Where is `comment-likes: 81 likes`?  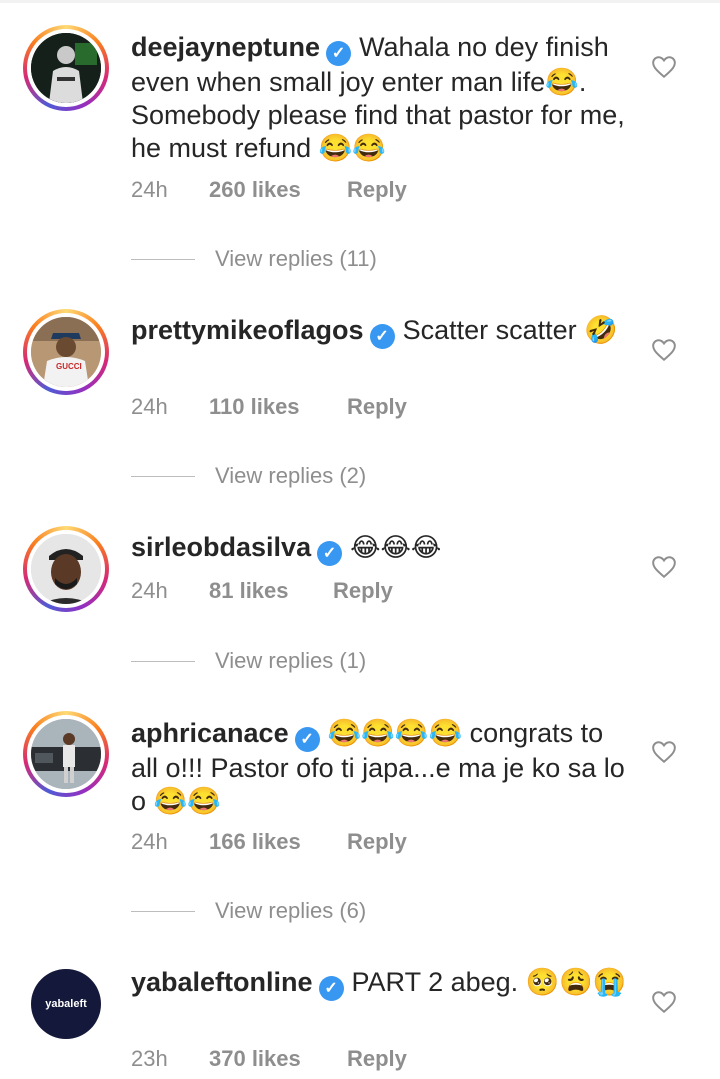
comment-likes: 81 likes is located at coordinates (249, 591).